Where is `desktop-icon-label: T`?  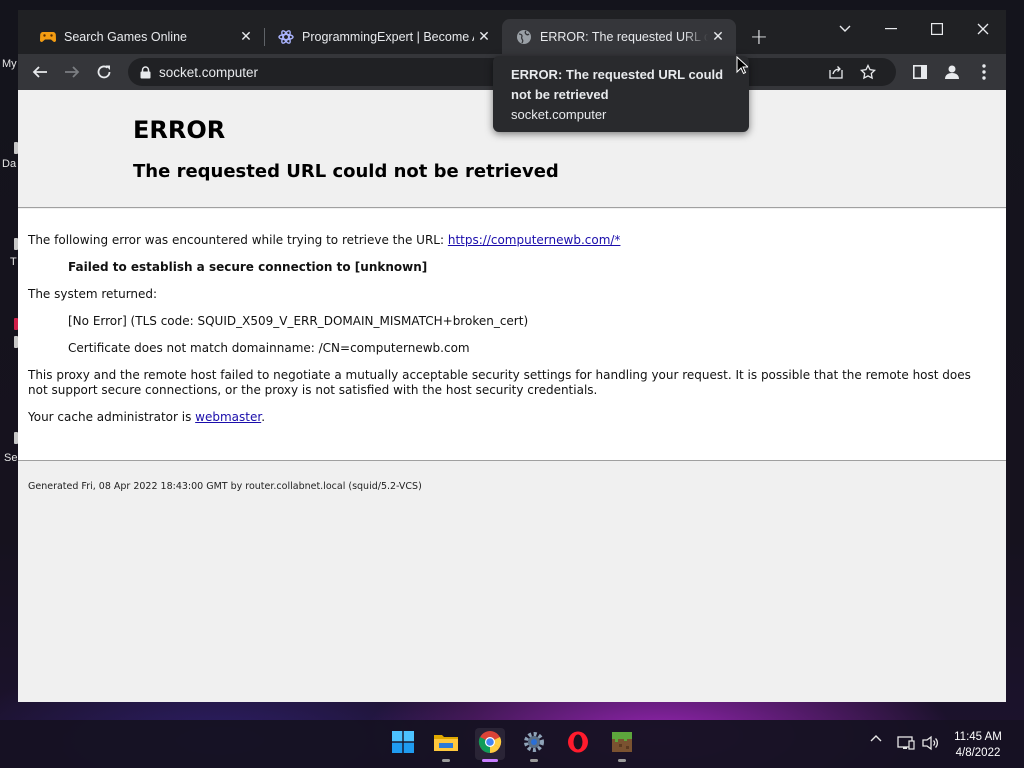 desktop-icon-label: T is located at coordinates (13, 262).